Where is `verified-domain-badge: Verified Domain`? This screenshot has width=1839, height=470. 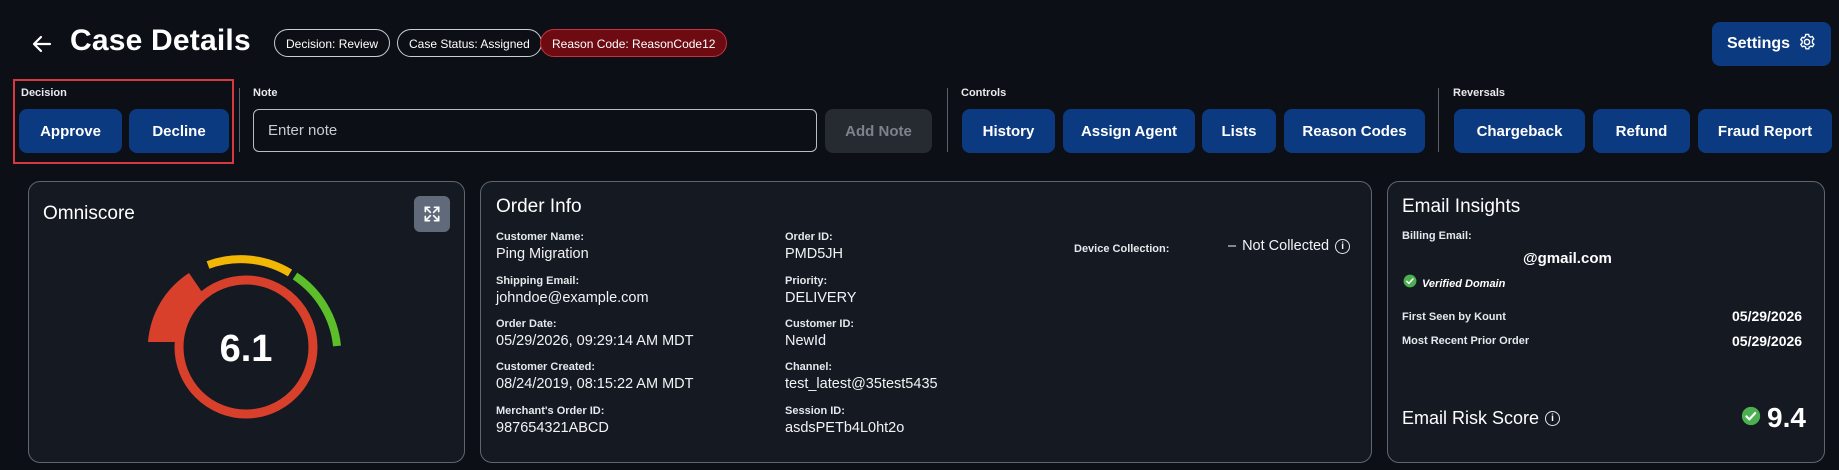
verified-domain-badge: Verified Domain is located at coordinates (1454, 283).